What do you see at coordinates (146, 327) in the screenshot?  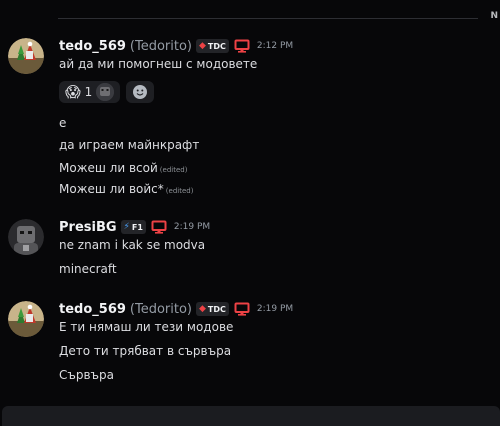 I see `message-text: Е ти нямаш ли тези модове` at bounding box center [146, 327].